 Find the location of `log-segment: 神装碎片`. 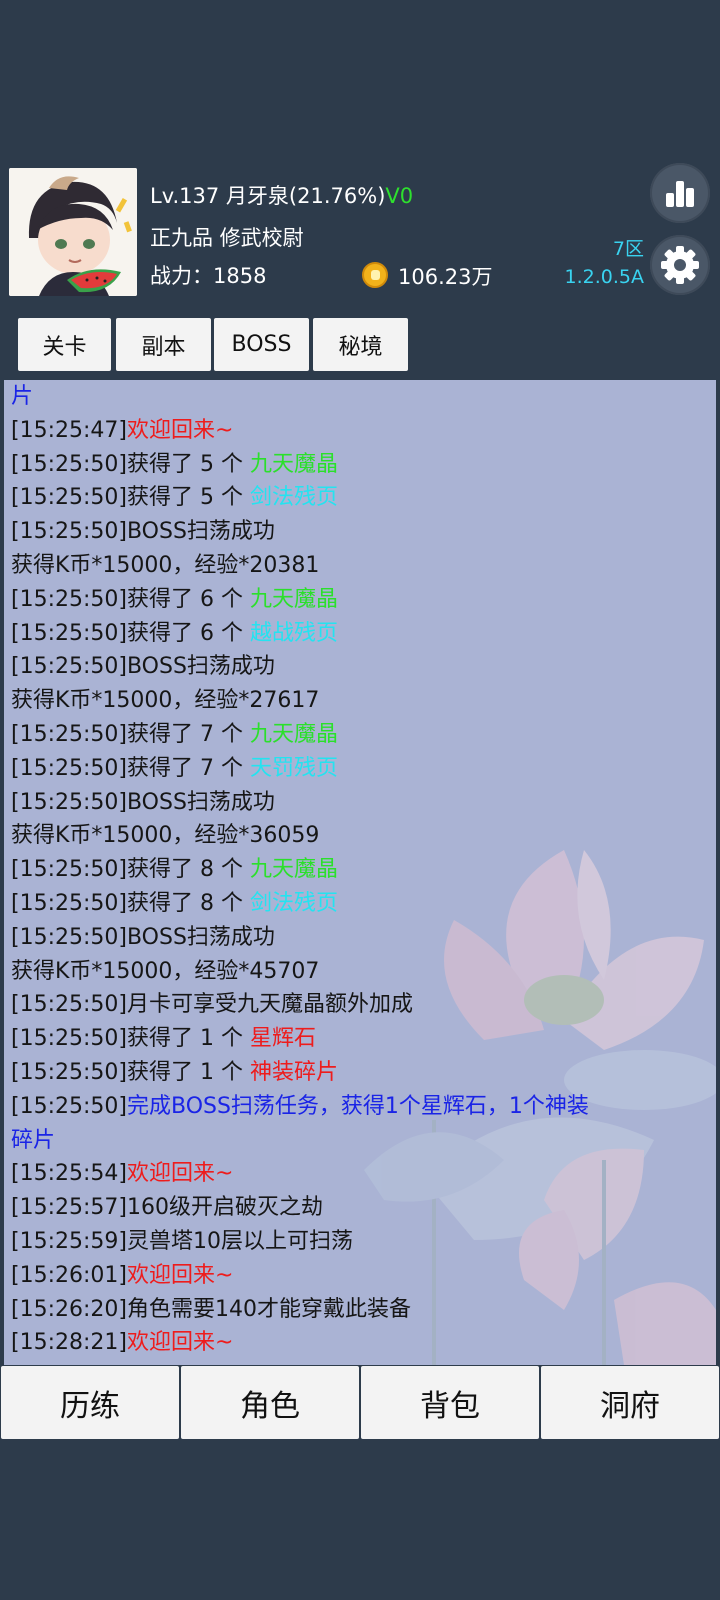

log-segment: 神装碎片 is located at coordinates (293, 1072).